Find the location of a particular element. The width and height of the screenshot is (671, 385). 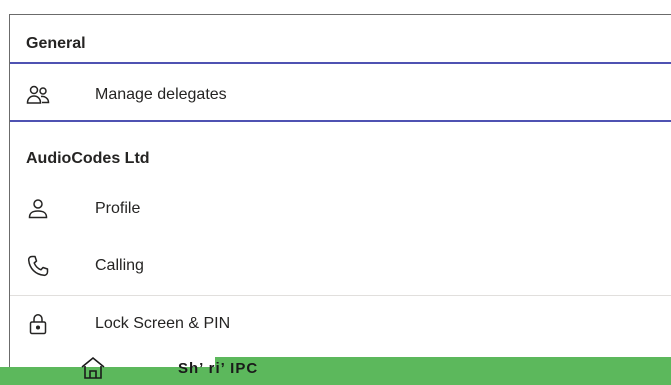

settings-item-lock-screen: Lock Screen & PIN is located at coordinates (340, 324).